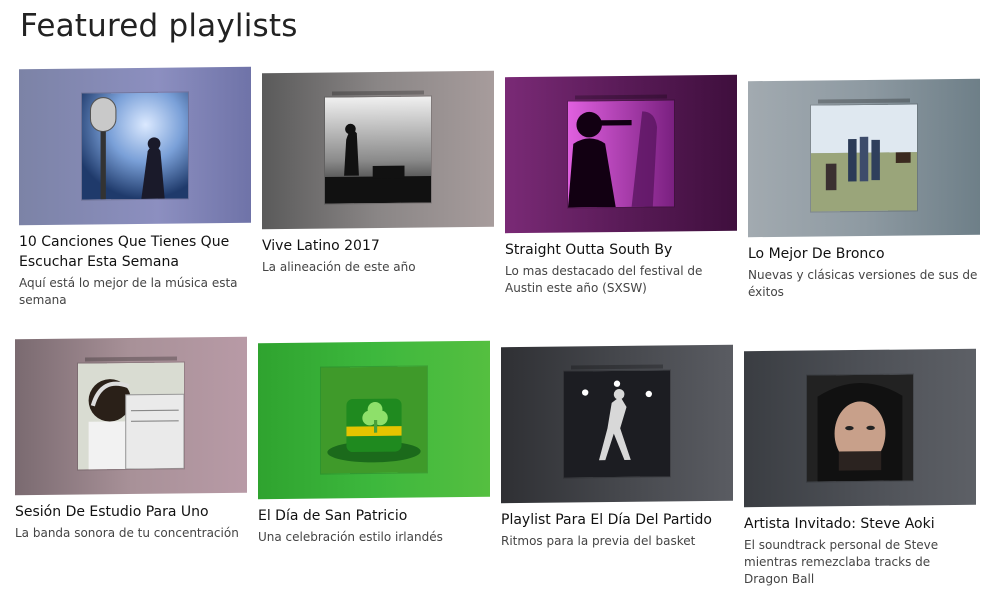  What do you see at coordinates (864, 254) in the screenshot?
I see `playlist-title: Lo Mejor De Bronco` at bounding box center [864, 254].